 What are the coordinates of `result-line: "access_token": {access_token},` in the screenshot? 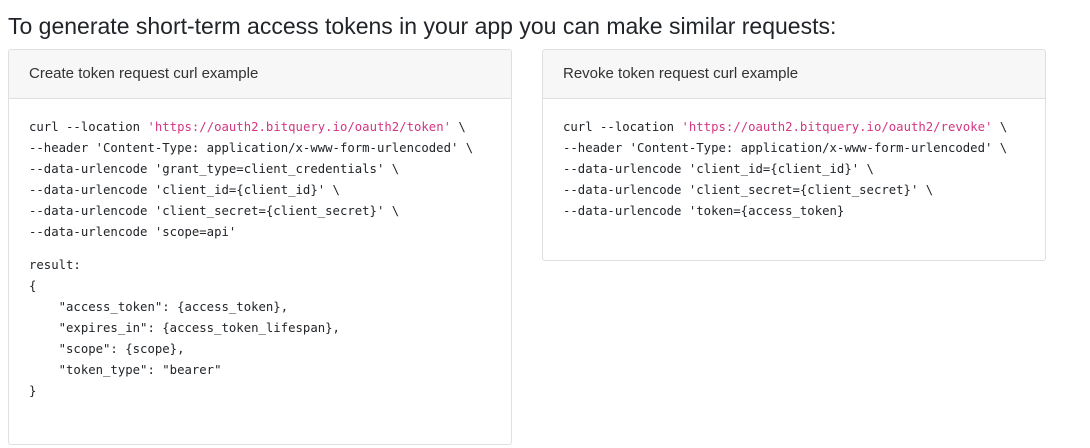 It's located at (159, 307).